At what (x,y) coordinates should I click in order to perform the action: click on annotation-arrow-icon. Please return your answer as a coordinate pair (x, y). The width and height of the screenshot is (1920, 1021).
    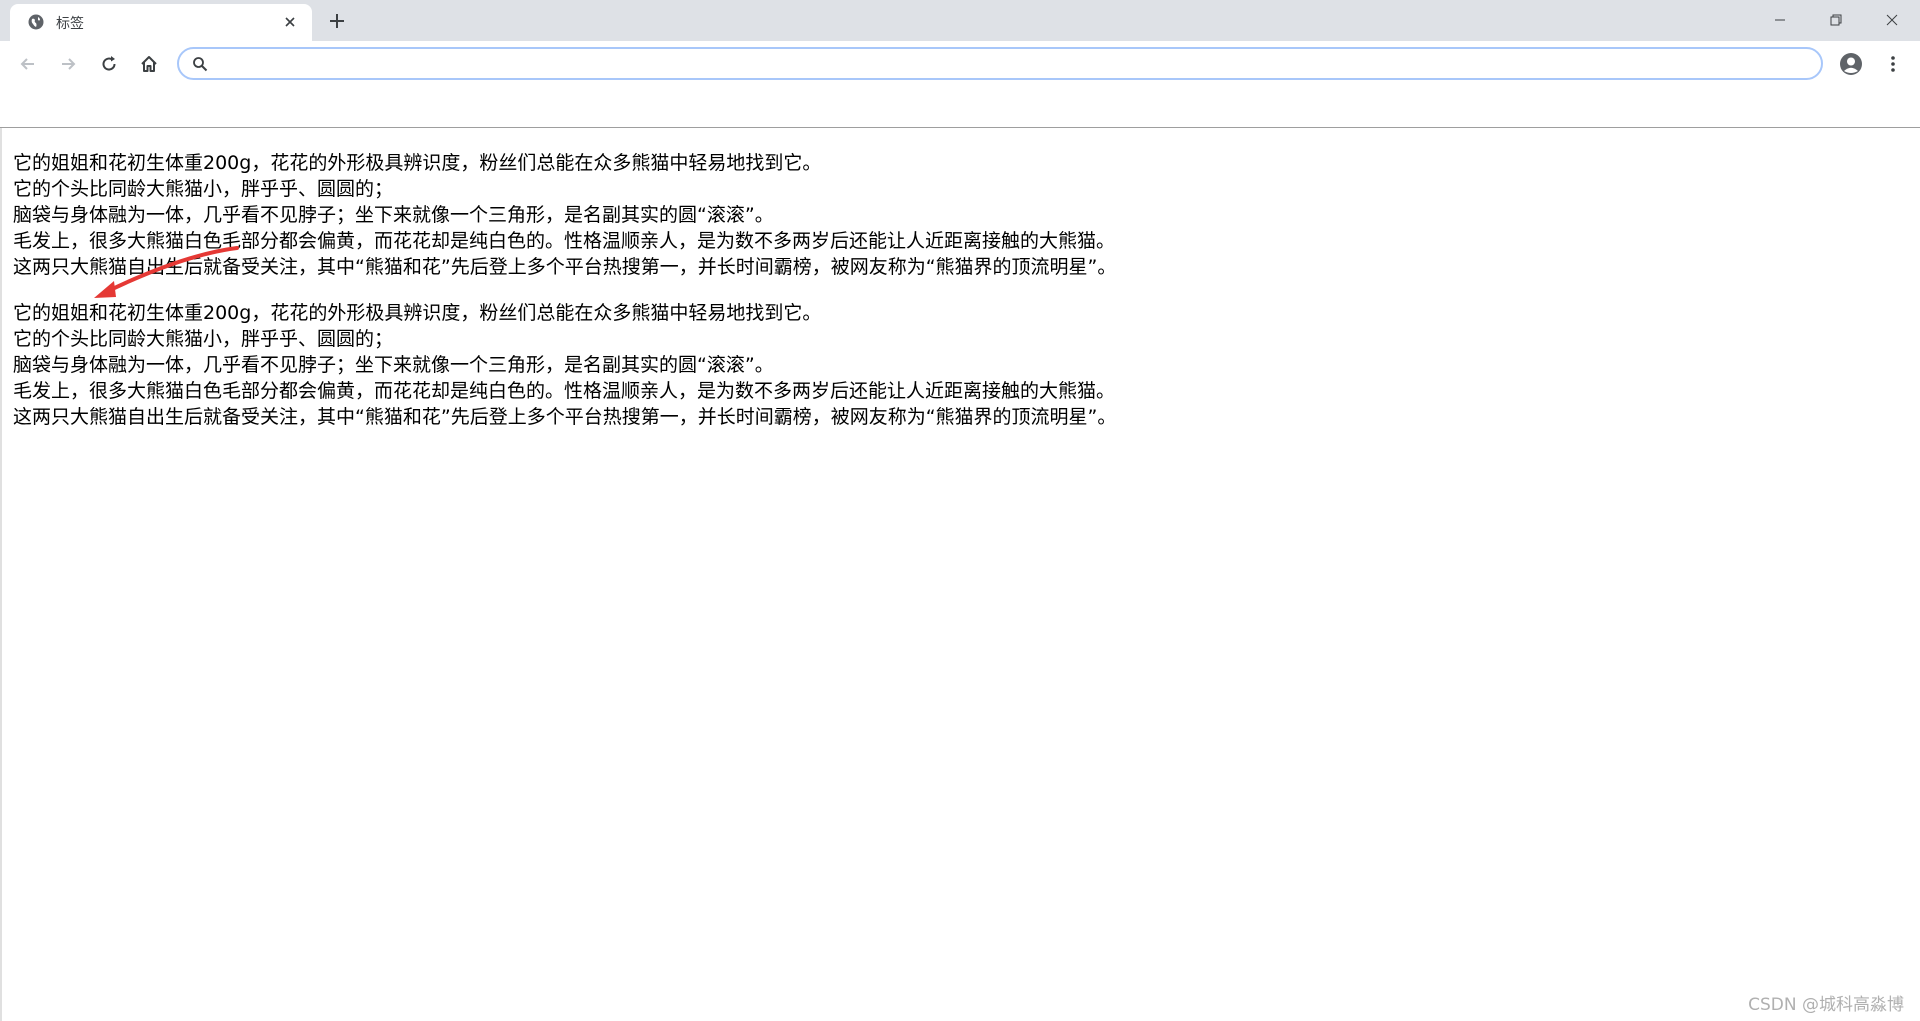
    Looking at the image, I should click on (166, 272).